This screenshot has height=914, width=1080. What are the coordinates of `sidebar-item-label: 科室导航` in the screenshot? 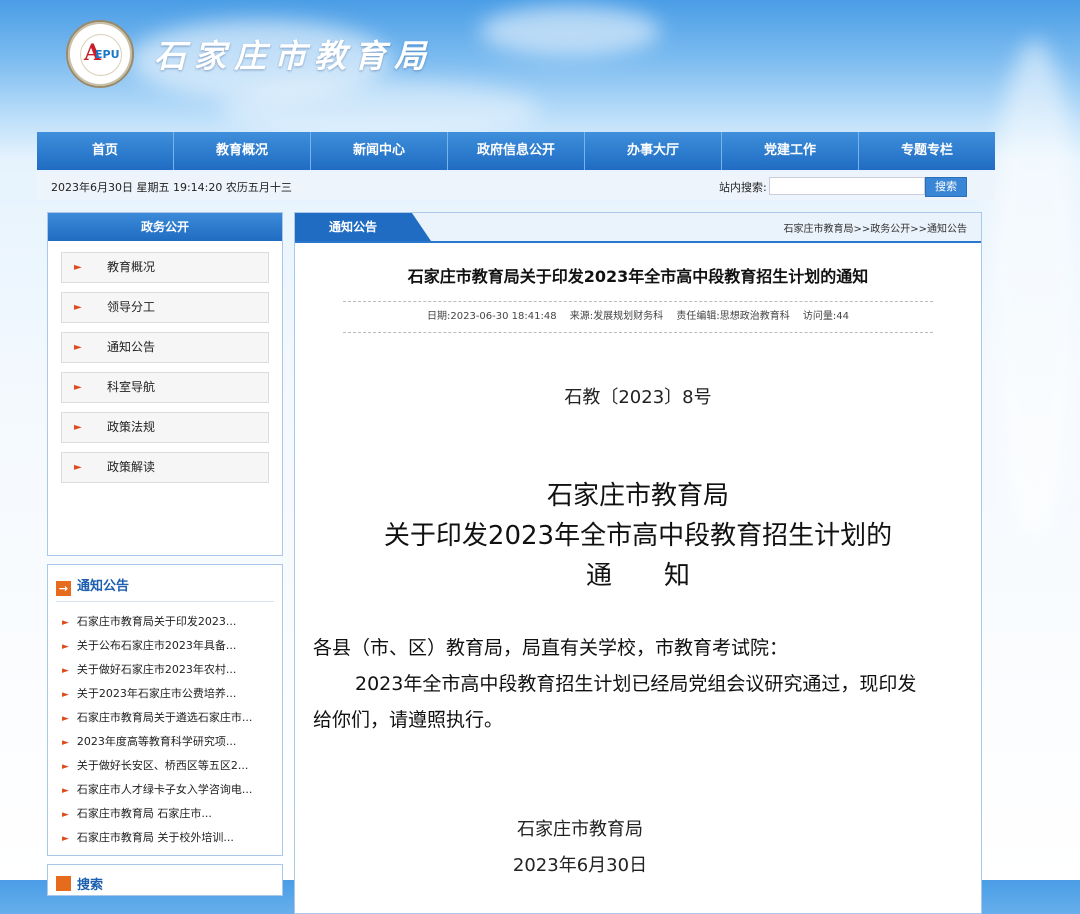 It's located at (131, 387).